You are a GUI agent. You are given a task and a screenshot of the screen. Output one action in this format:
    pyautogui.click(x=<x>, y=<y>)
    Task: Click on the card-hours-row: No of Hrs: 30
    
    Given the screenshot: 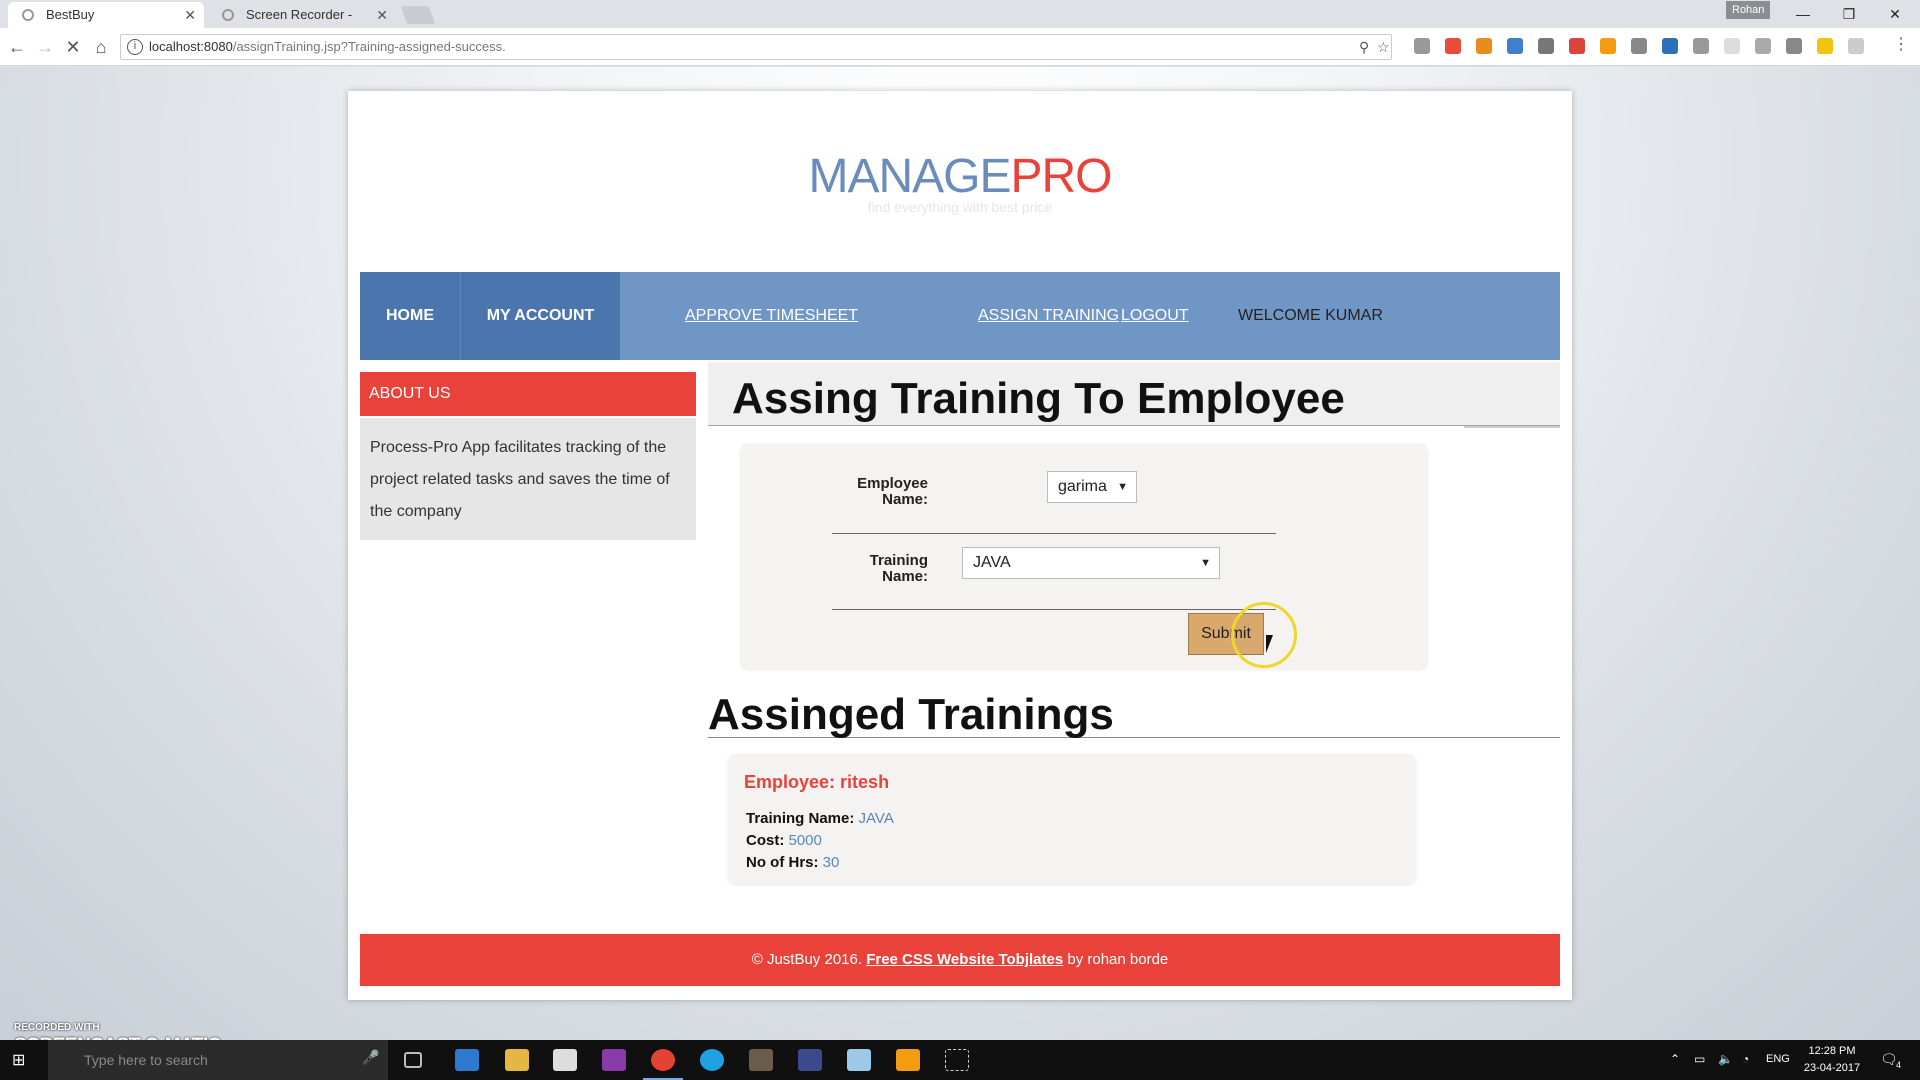 What is the action you would take?
    pyautogui.click(x=793, y=862)
    